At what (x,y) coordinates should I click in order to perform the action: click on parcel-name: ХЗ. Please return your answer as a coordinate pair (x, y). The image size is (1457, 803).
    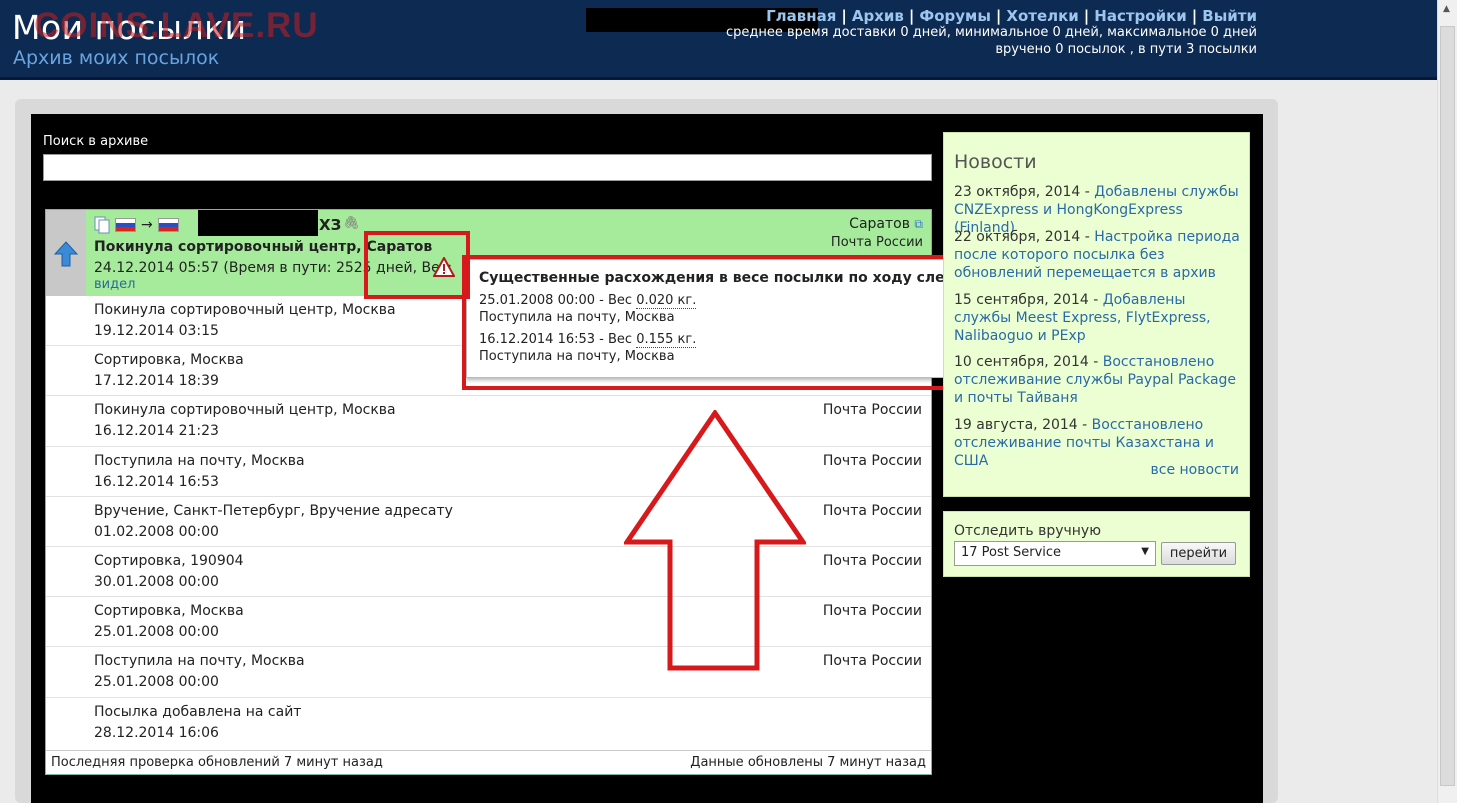
    Looking at the image, I should click on (330, 225).